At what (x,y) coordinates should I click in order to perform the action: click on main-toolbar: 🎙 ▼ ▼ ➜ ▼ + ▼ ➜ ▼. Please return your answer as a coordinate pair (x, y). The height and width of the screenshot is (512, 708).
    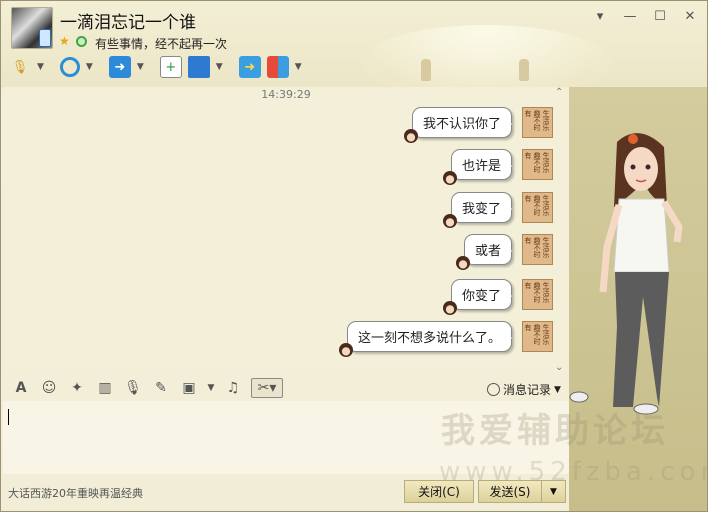
    Looking at the image, I should click on (160, 67).